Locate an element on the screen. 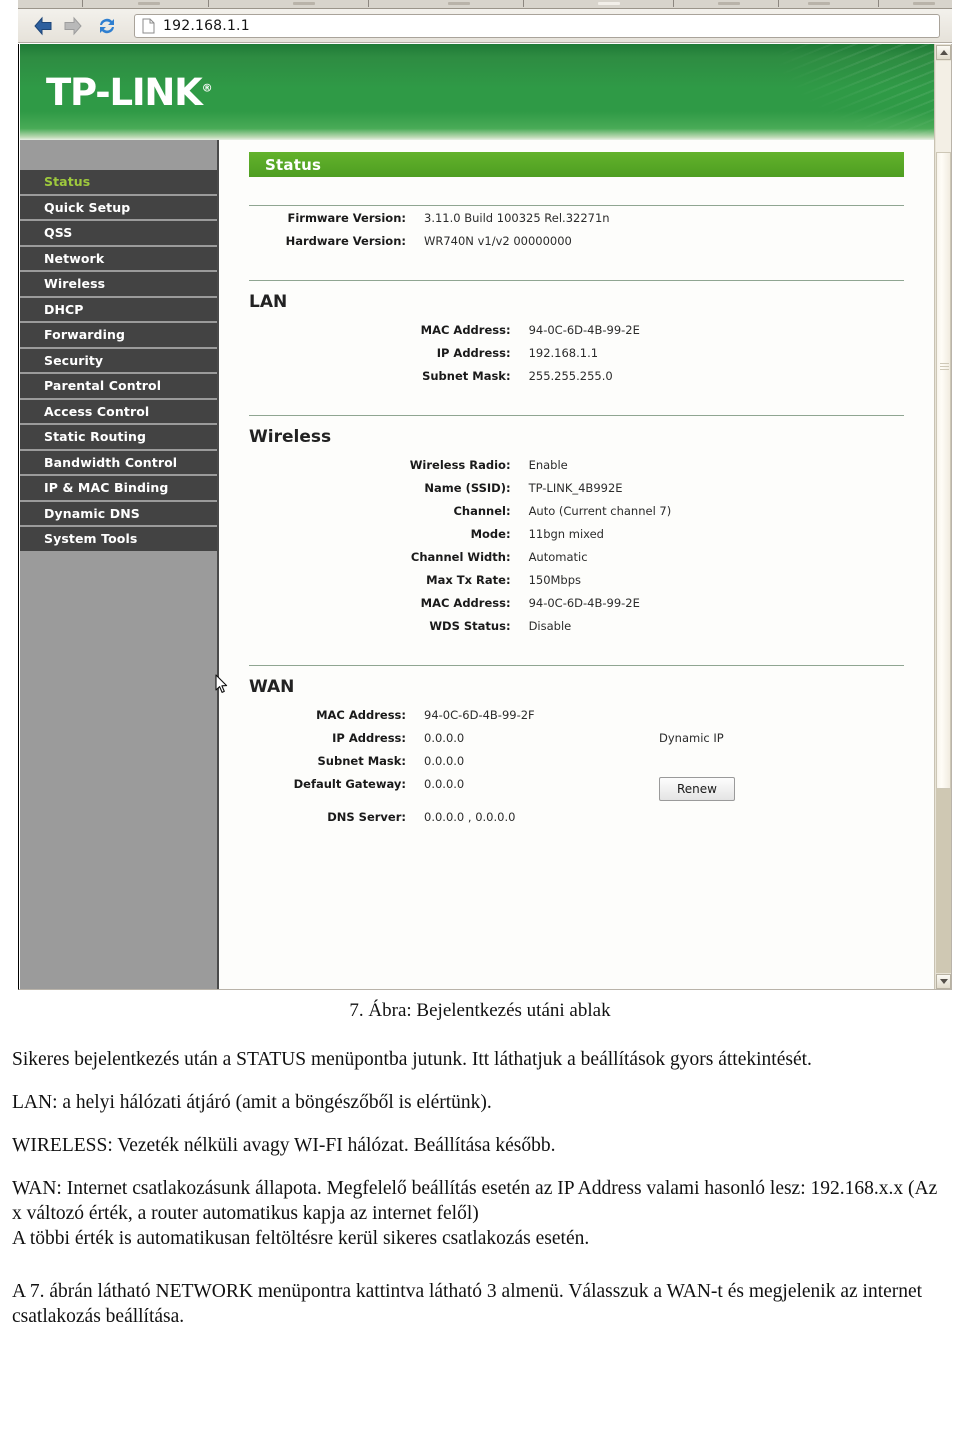 The height and width of the screenshot is (1430, 960). table-row: Subnet Mask: 255.255.255.0 is located at coordinates (576, 375).